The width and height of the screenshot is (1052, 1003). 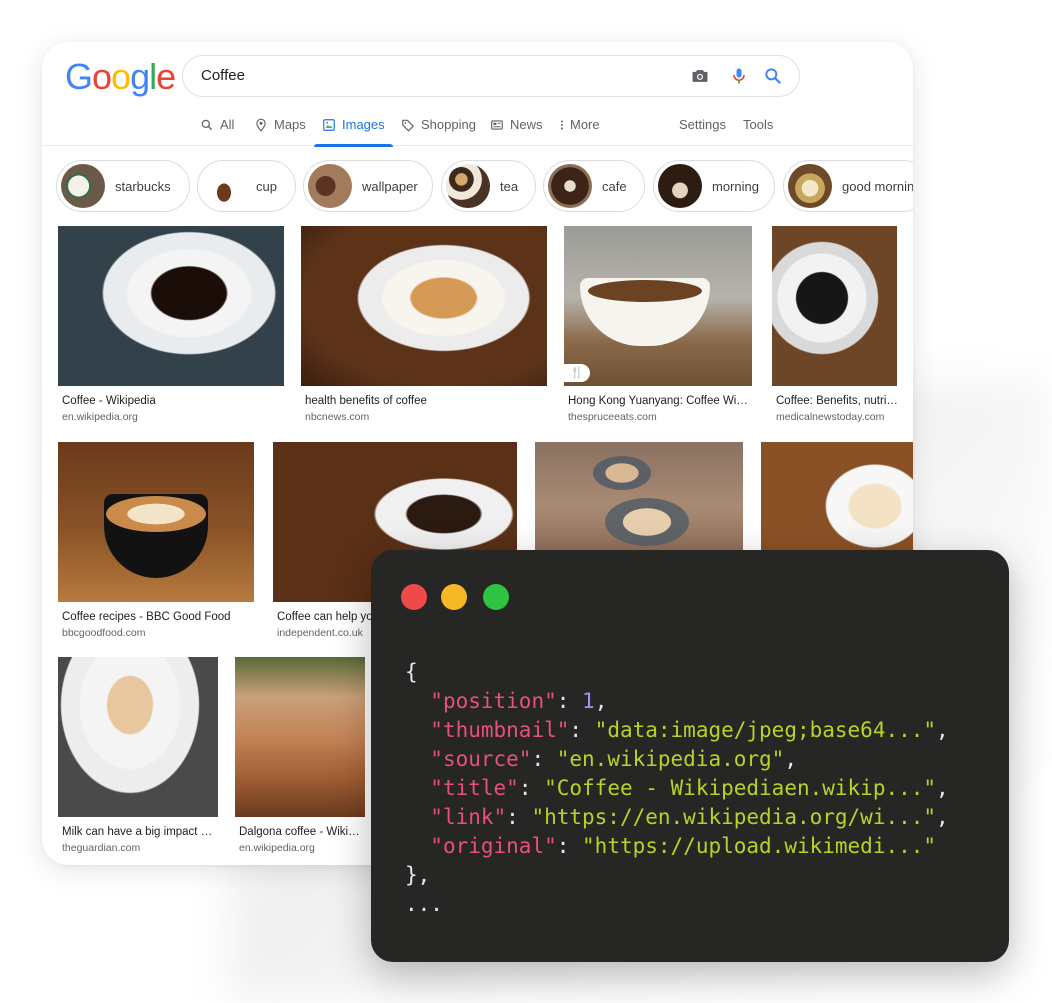 I want to click on restaurant-icon: 🍴, so click(x=577, y=373).